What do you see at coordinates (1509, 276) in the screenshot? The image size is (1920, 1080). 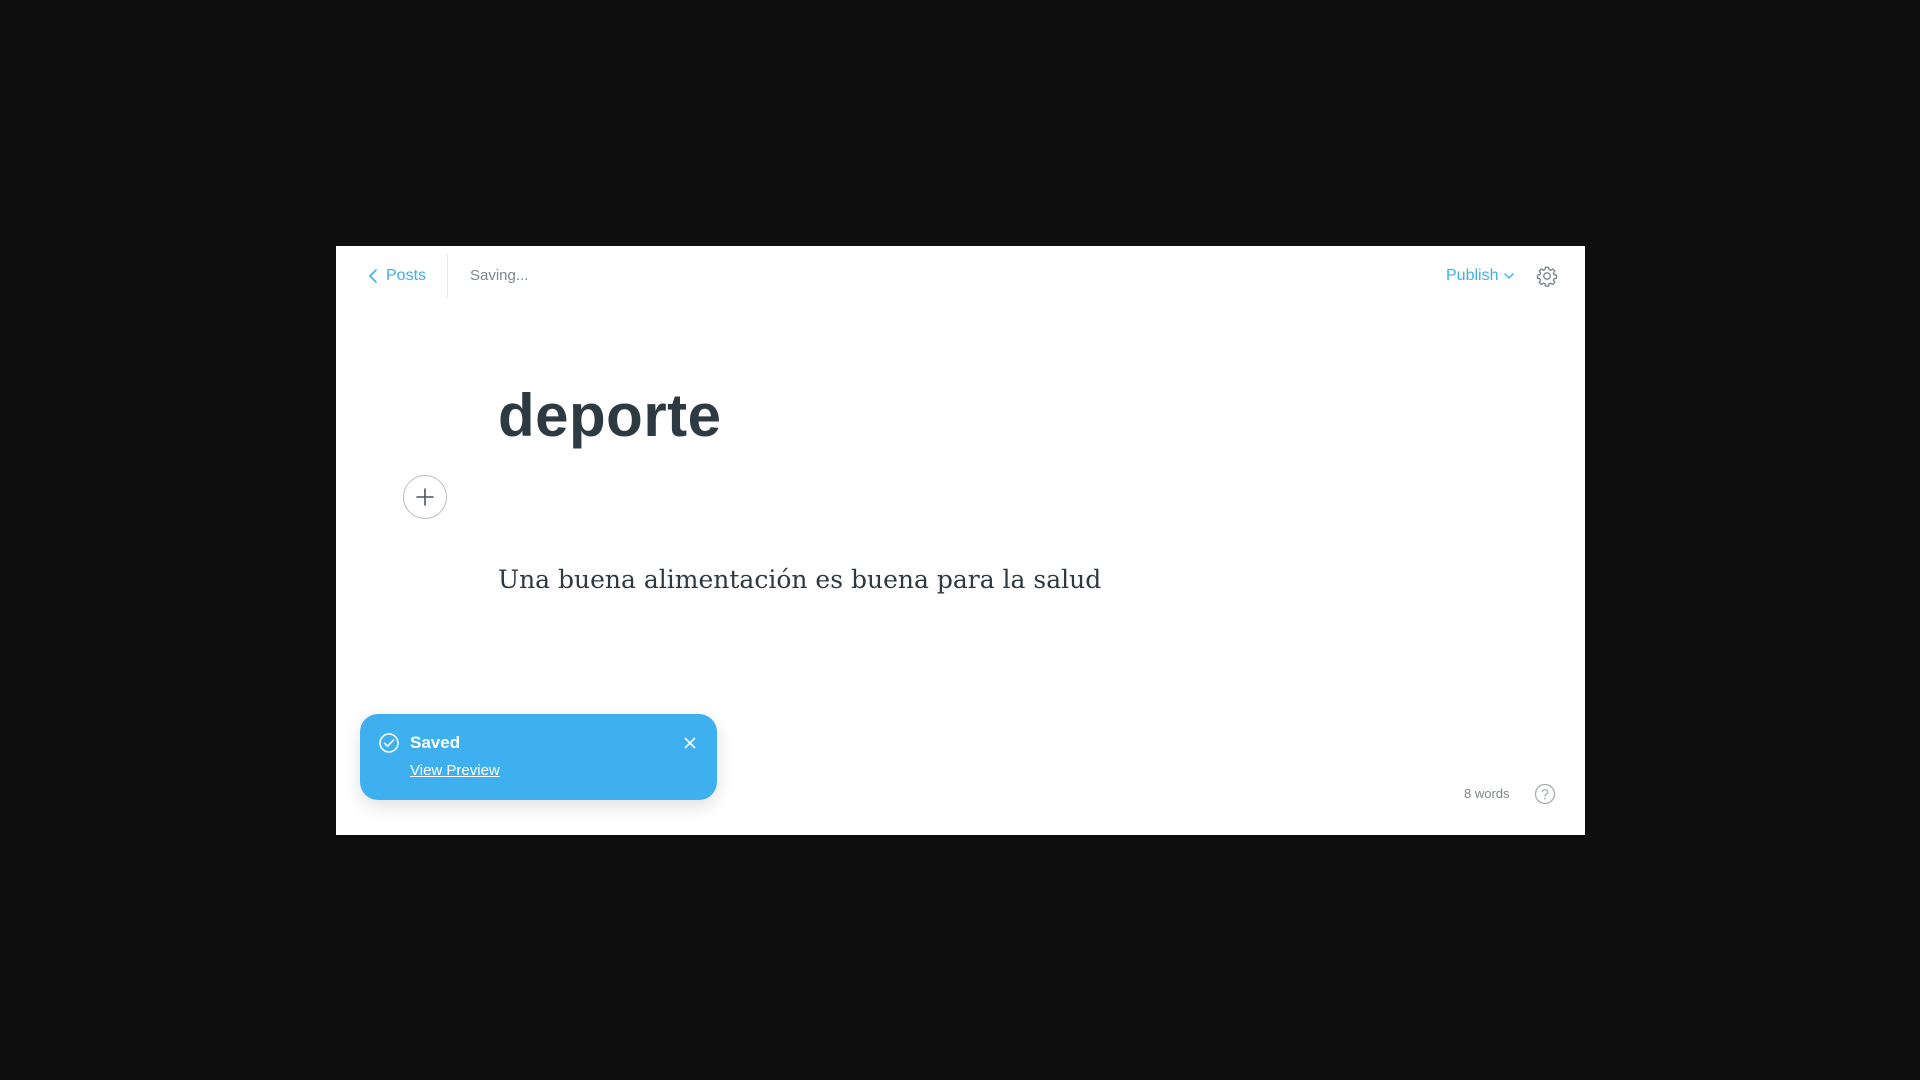 I see `chevron-down-icon` at bounding box center [1509, 276].